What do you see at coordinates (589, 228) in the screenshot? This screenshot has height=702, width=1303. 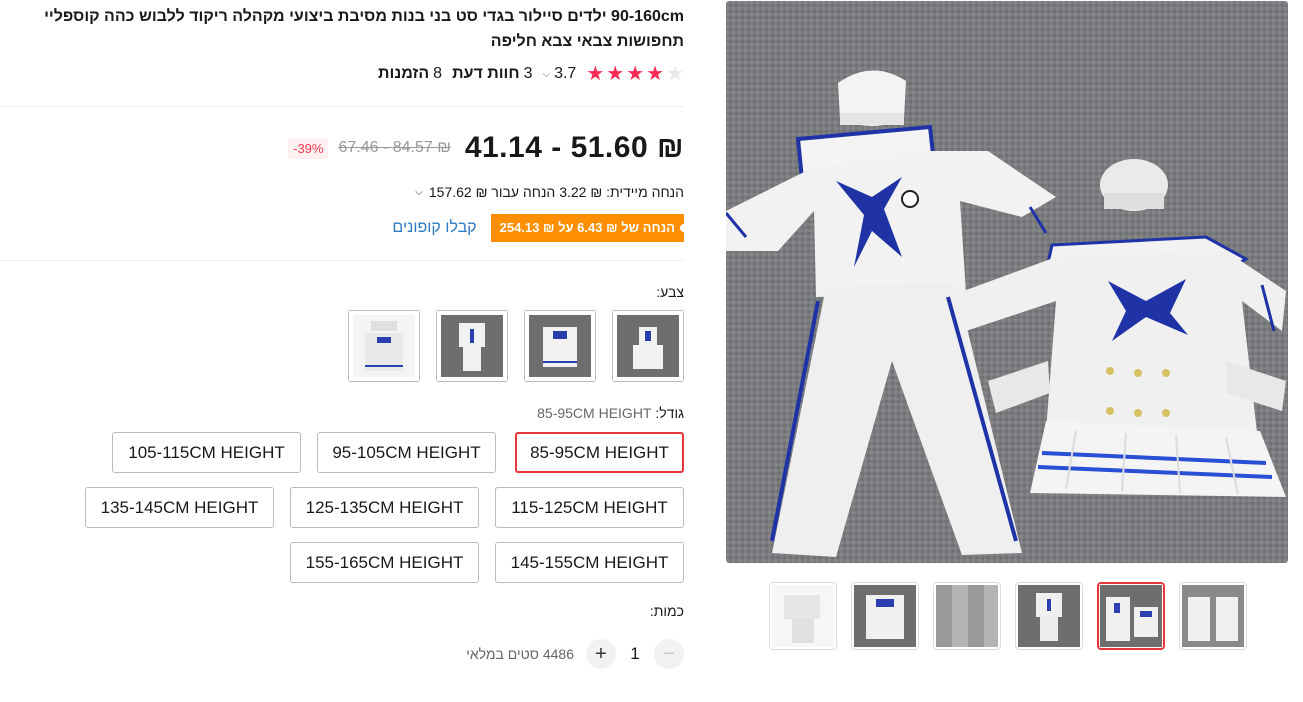 I see `coupon-badge: הנחה של ₪ 6.43 על ₪ 254.13` at bounding box center [589, 228].